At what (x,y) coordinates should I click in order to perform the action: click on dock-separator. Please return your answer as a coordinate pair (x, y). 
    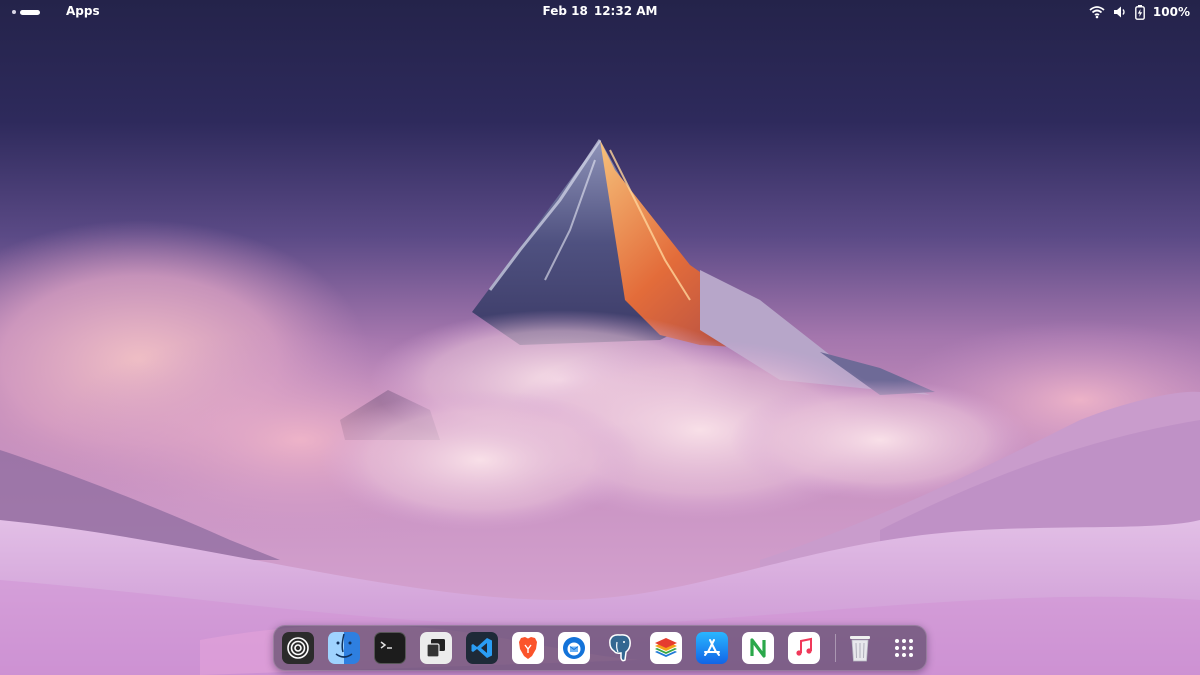
    Looking at the image, I should click on (835, 648).